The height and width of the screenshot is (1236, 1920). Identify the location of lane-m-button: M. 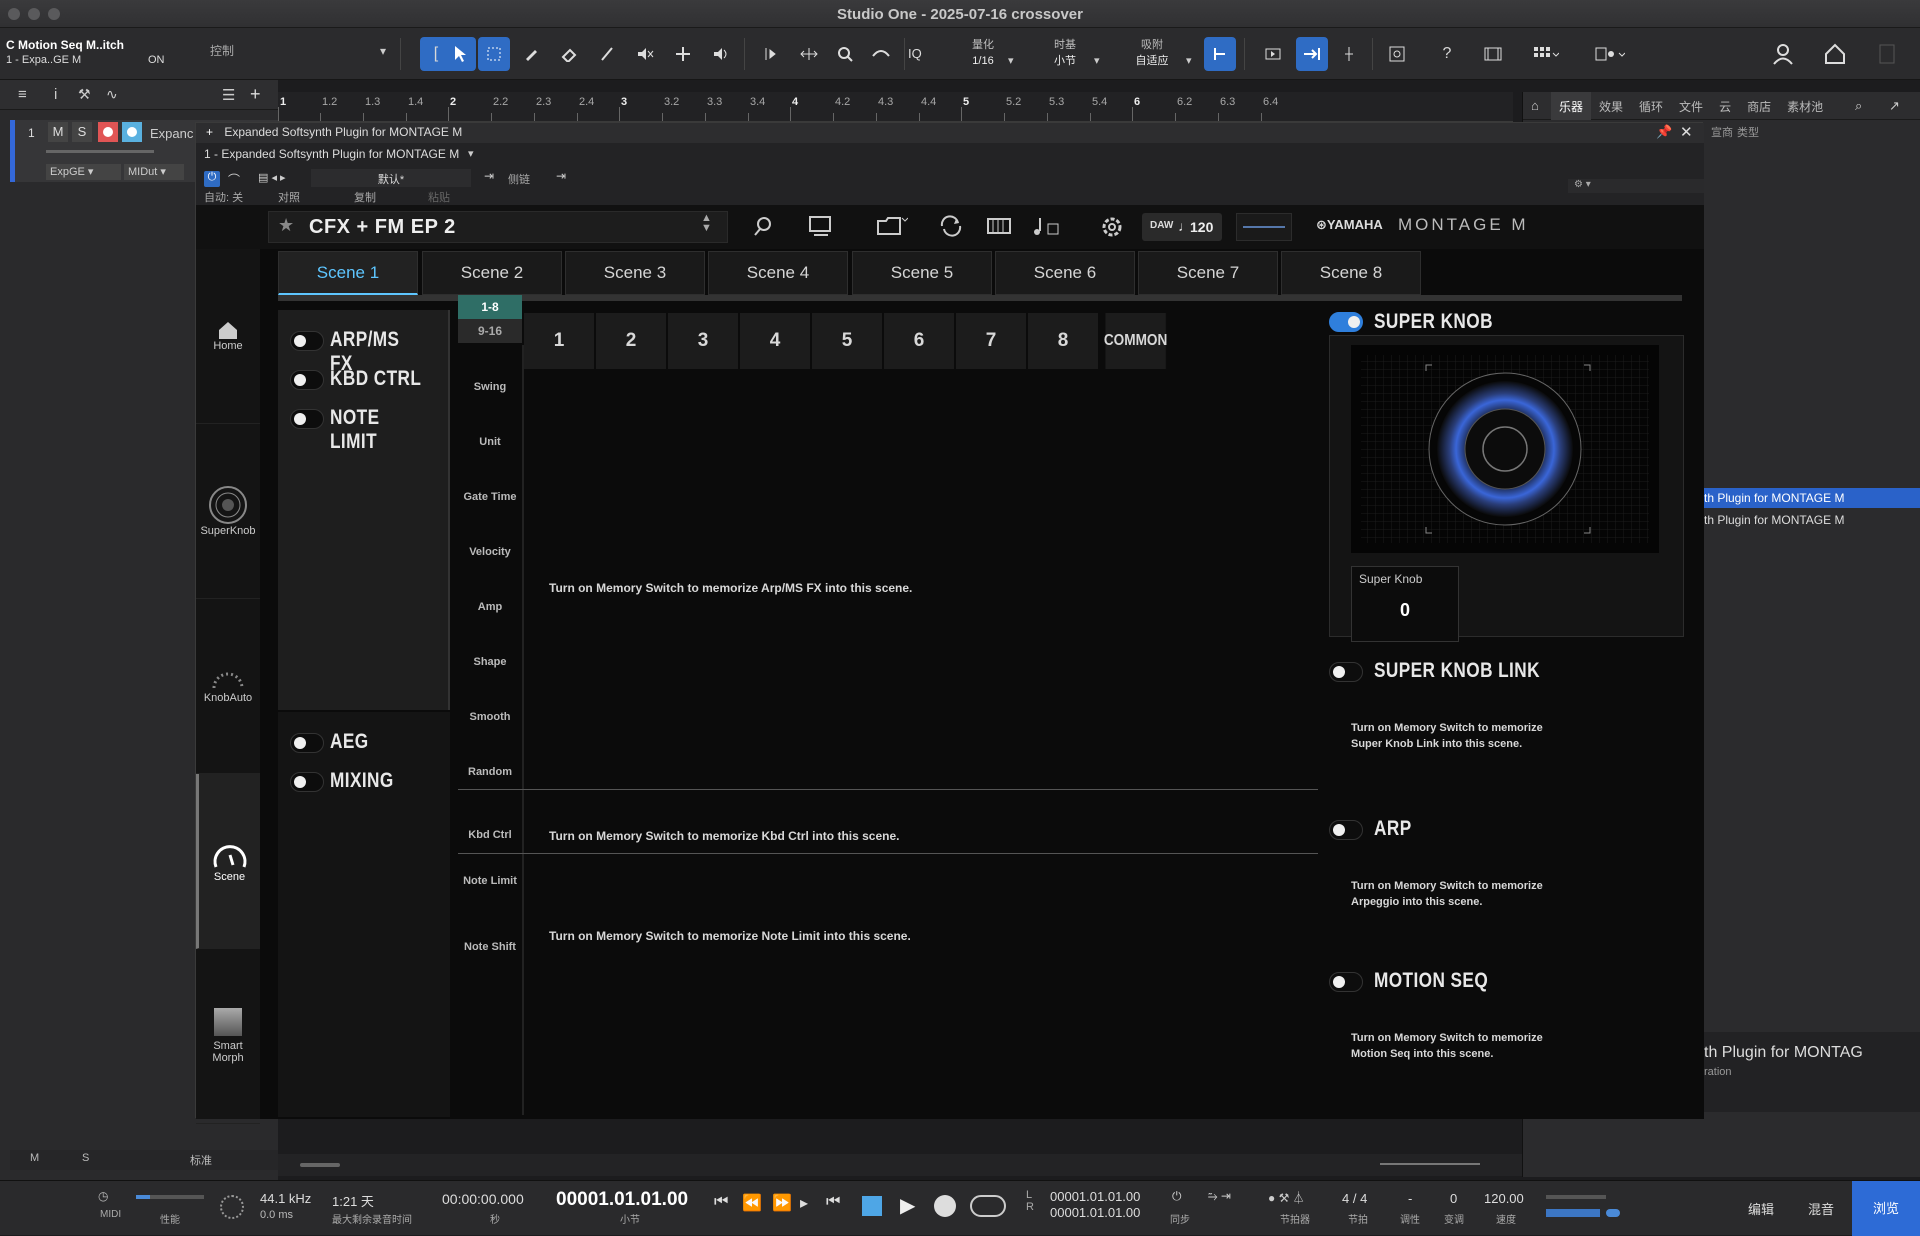
(34, 1158).